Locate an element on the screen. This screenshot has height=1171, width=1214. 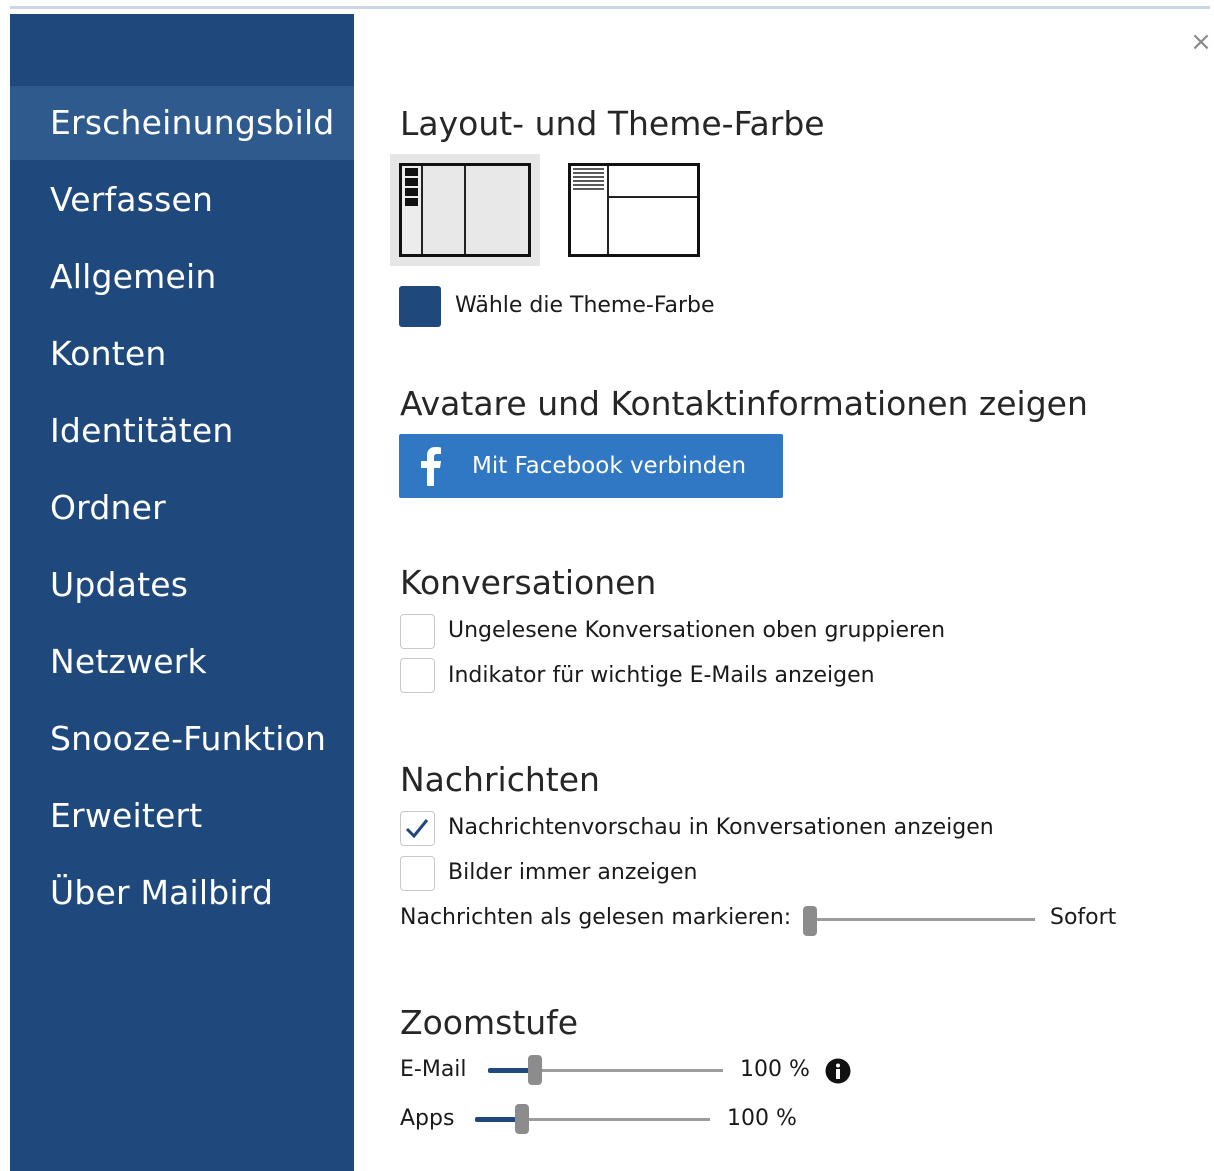
mark-read-value: Sofort is located at coordinates (1083, 917).